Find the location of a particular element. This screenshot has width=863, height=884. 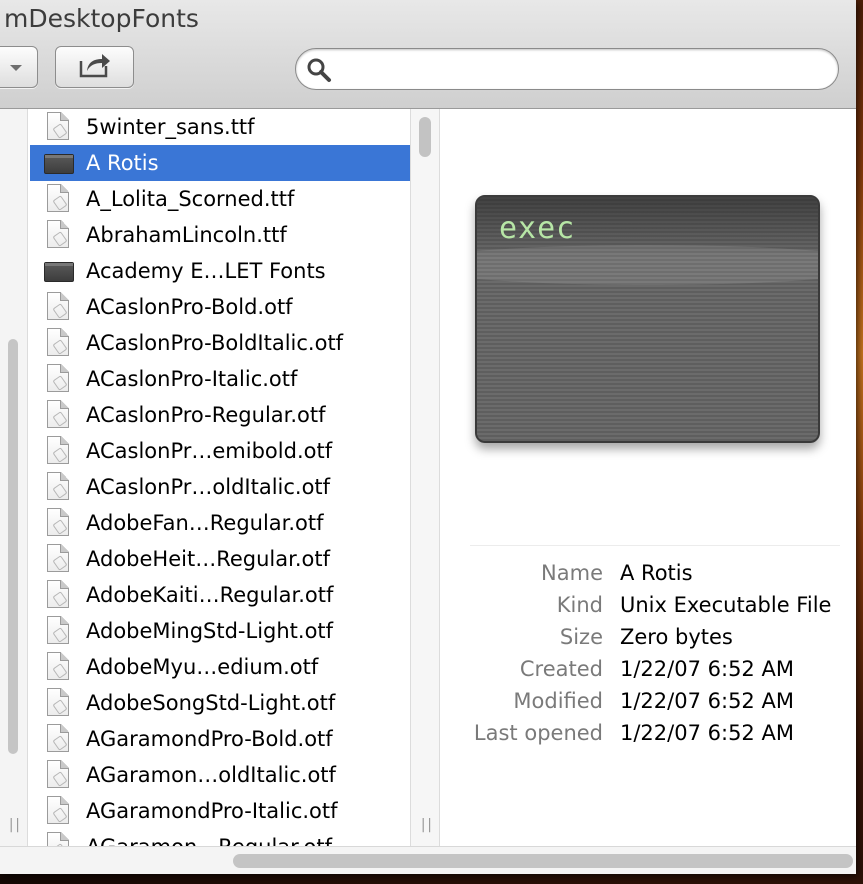

info-row: Name A Rotis is located at coordinates (648, 577).